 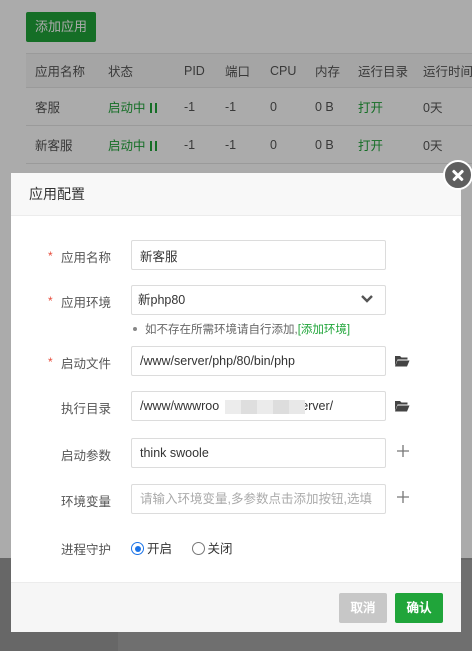 I want to click on form-row-daemon: 进程守护 开启 关闭, so click(x=236, y=547).